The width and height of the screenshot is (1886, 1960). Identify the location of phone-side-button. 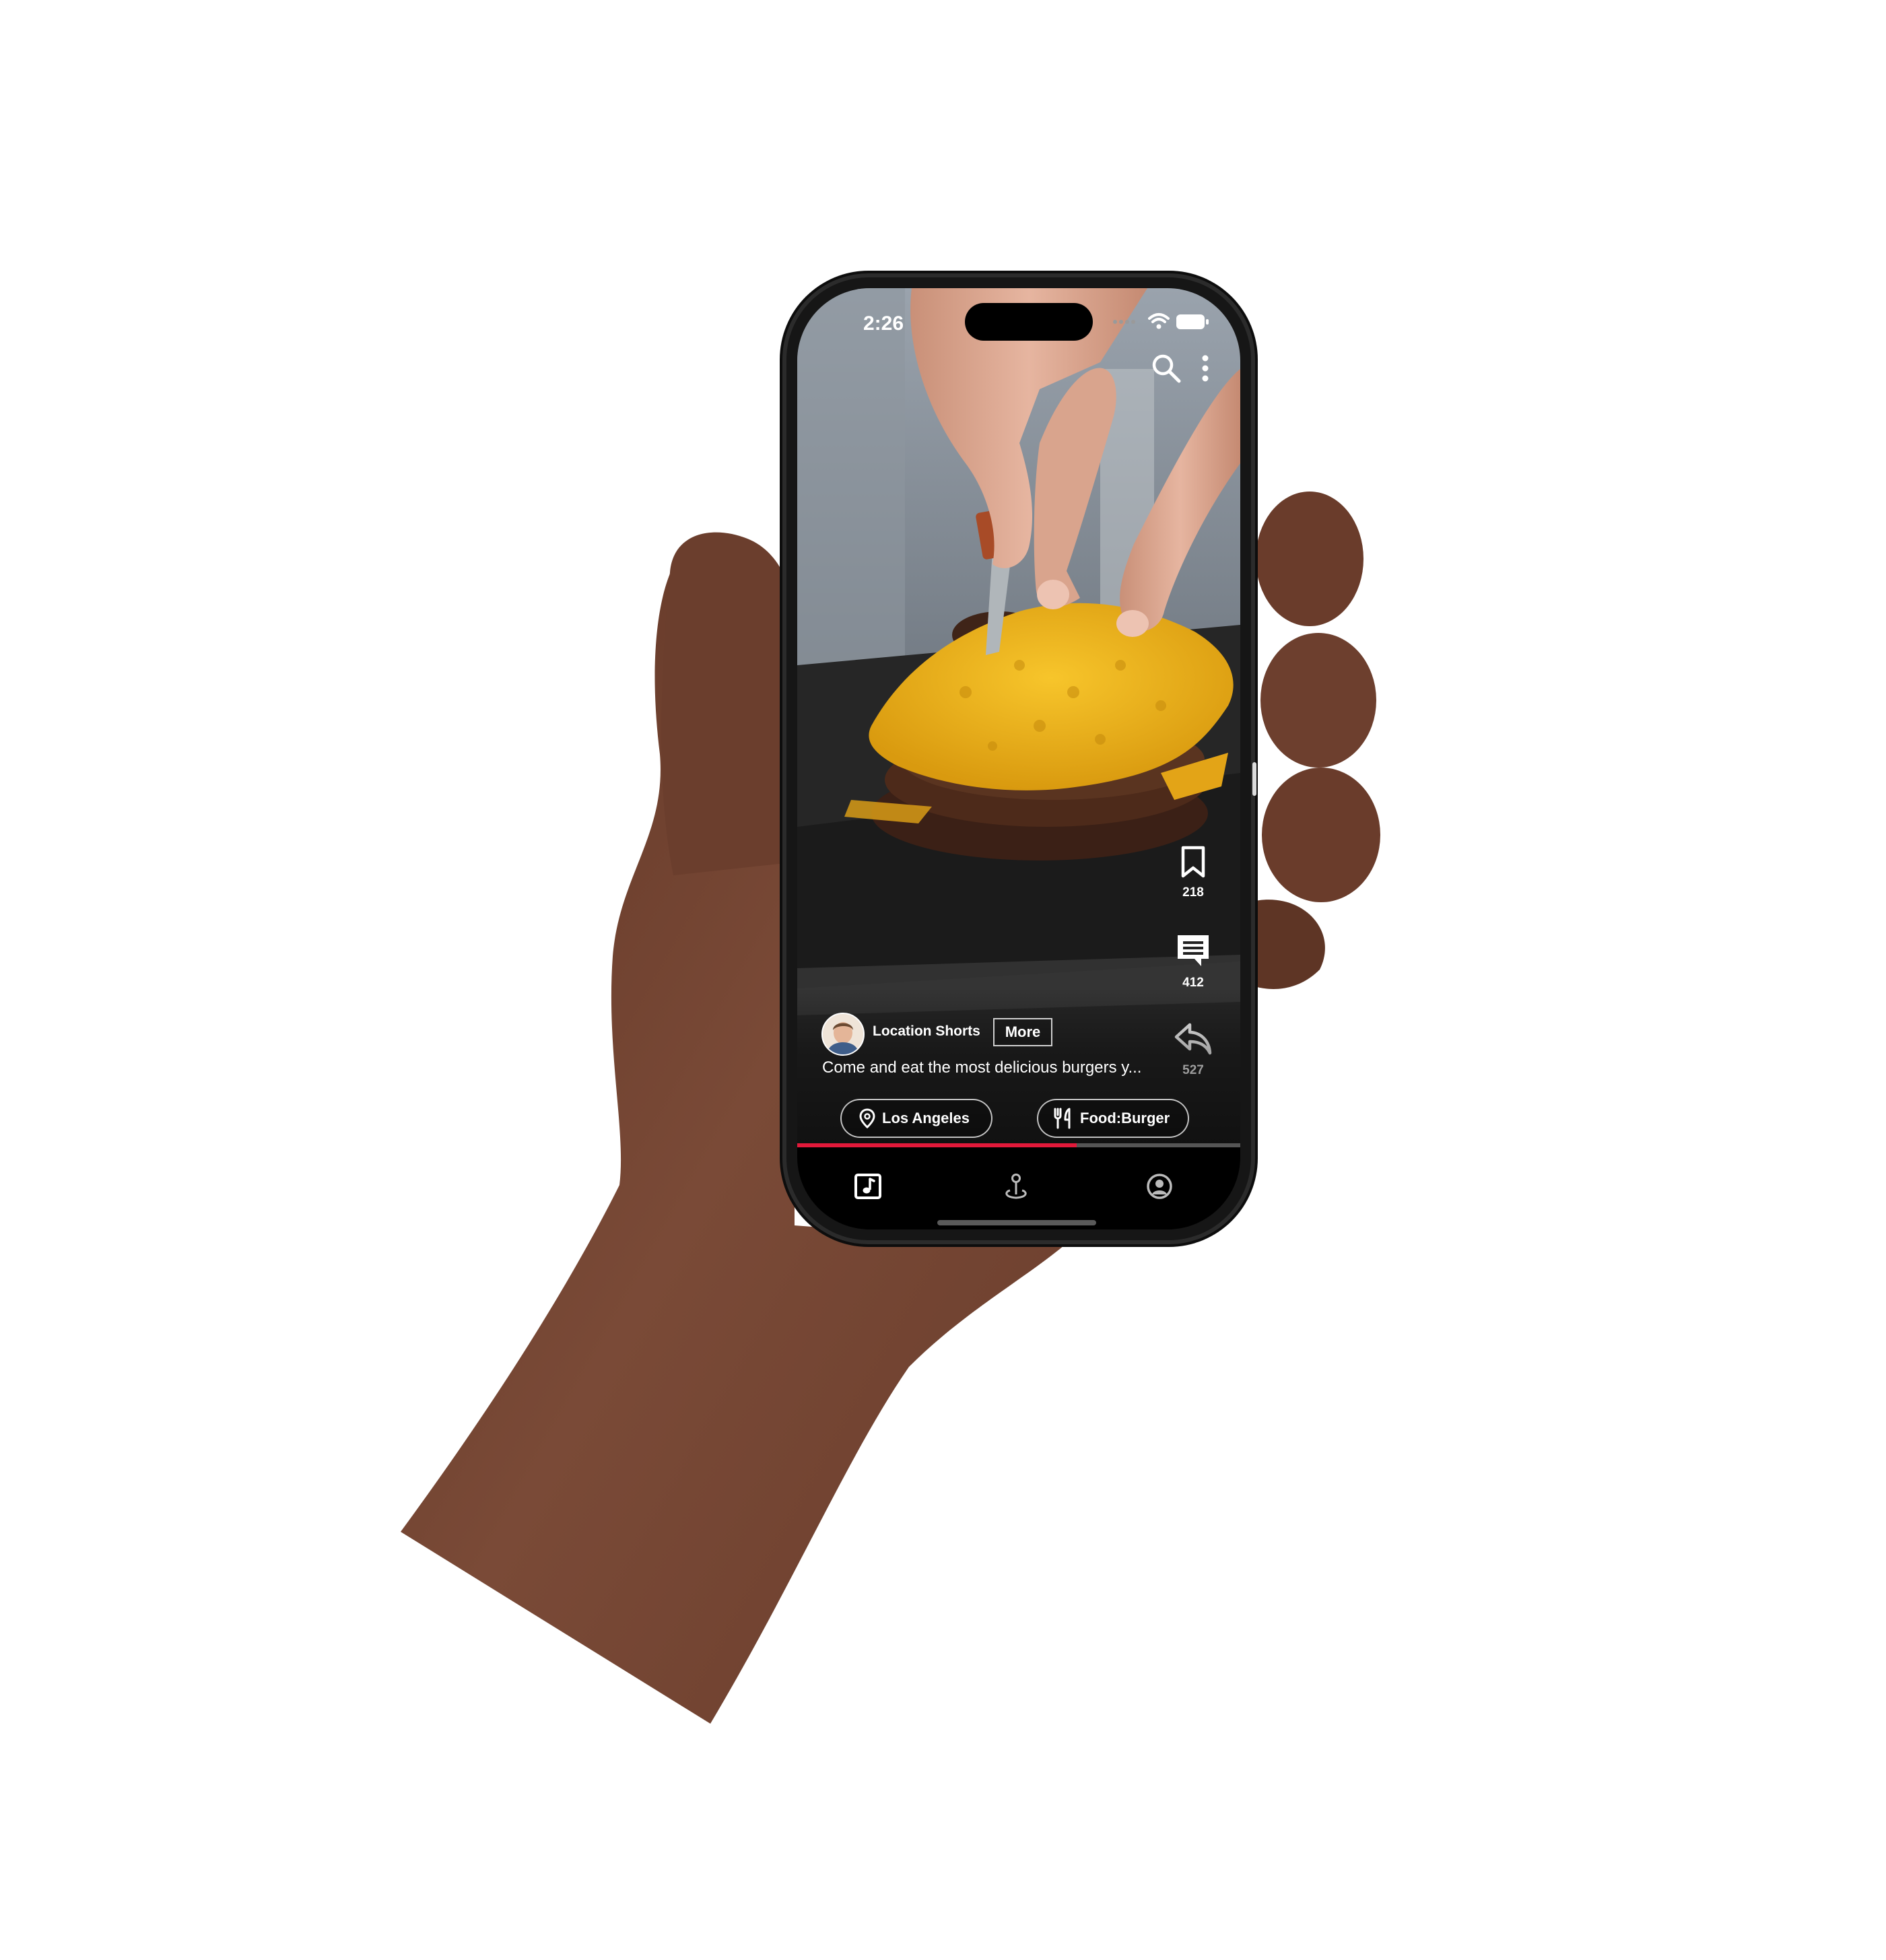
(1254, 779).